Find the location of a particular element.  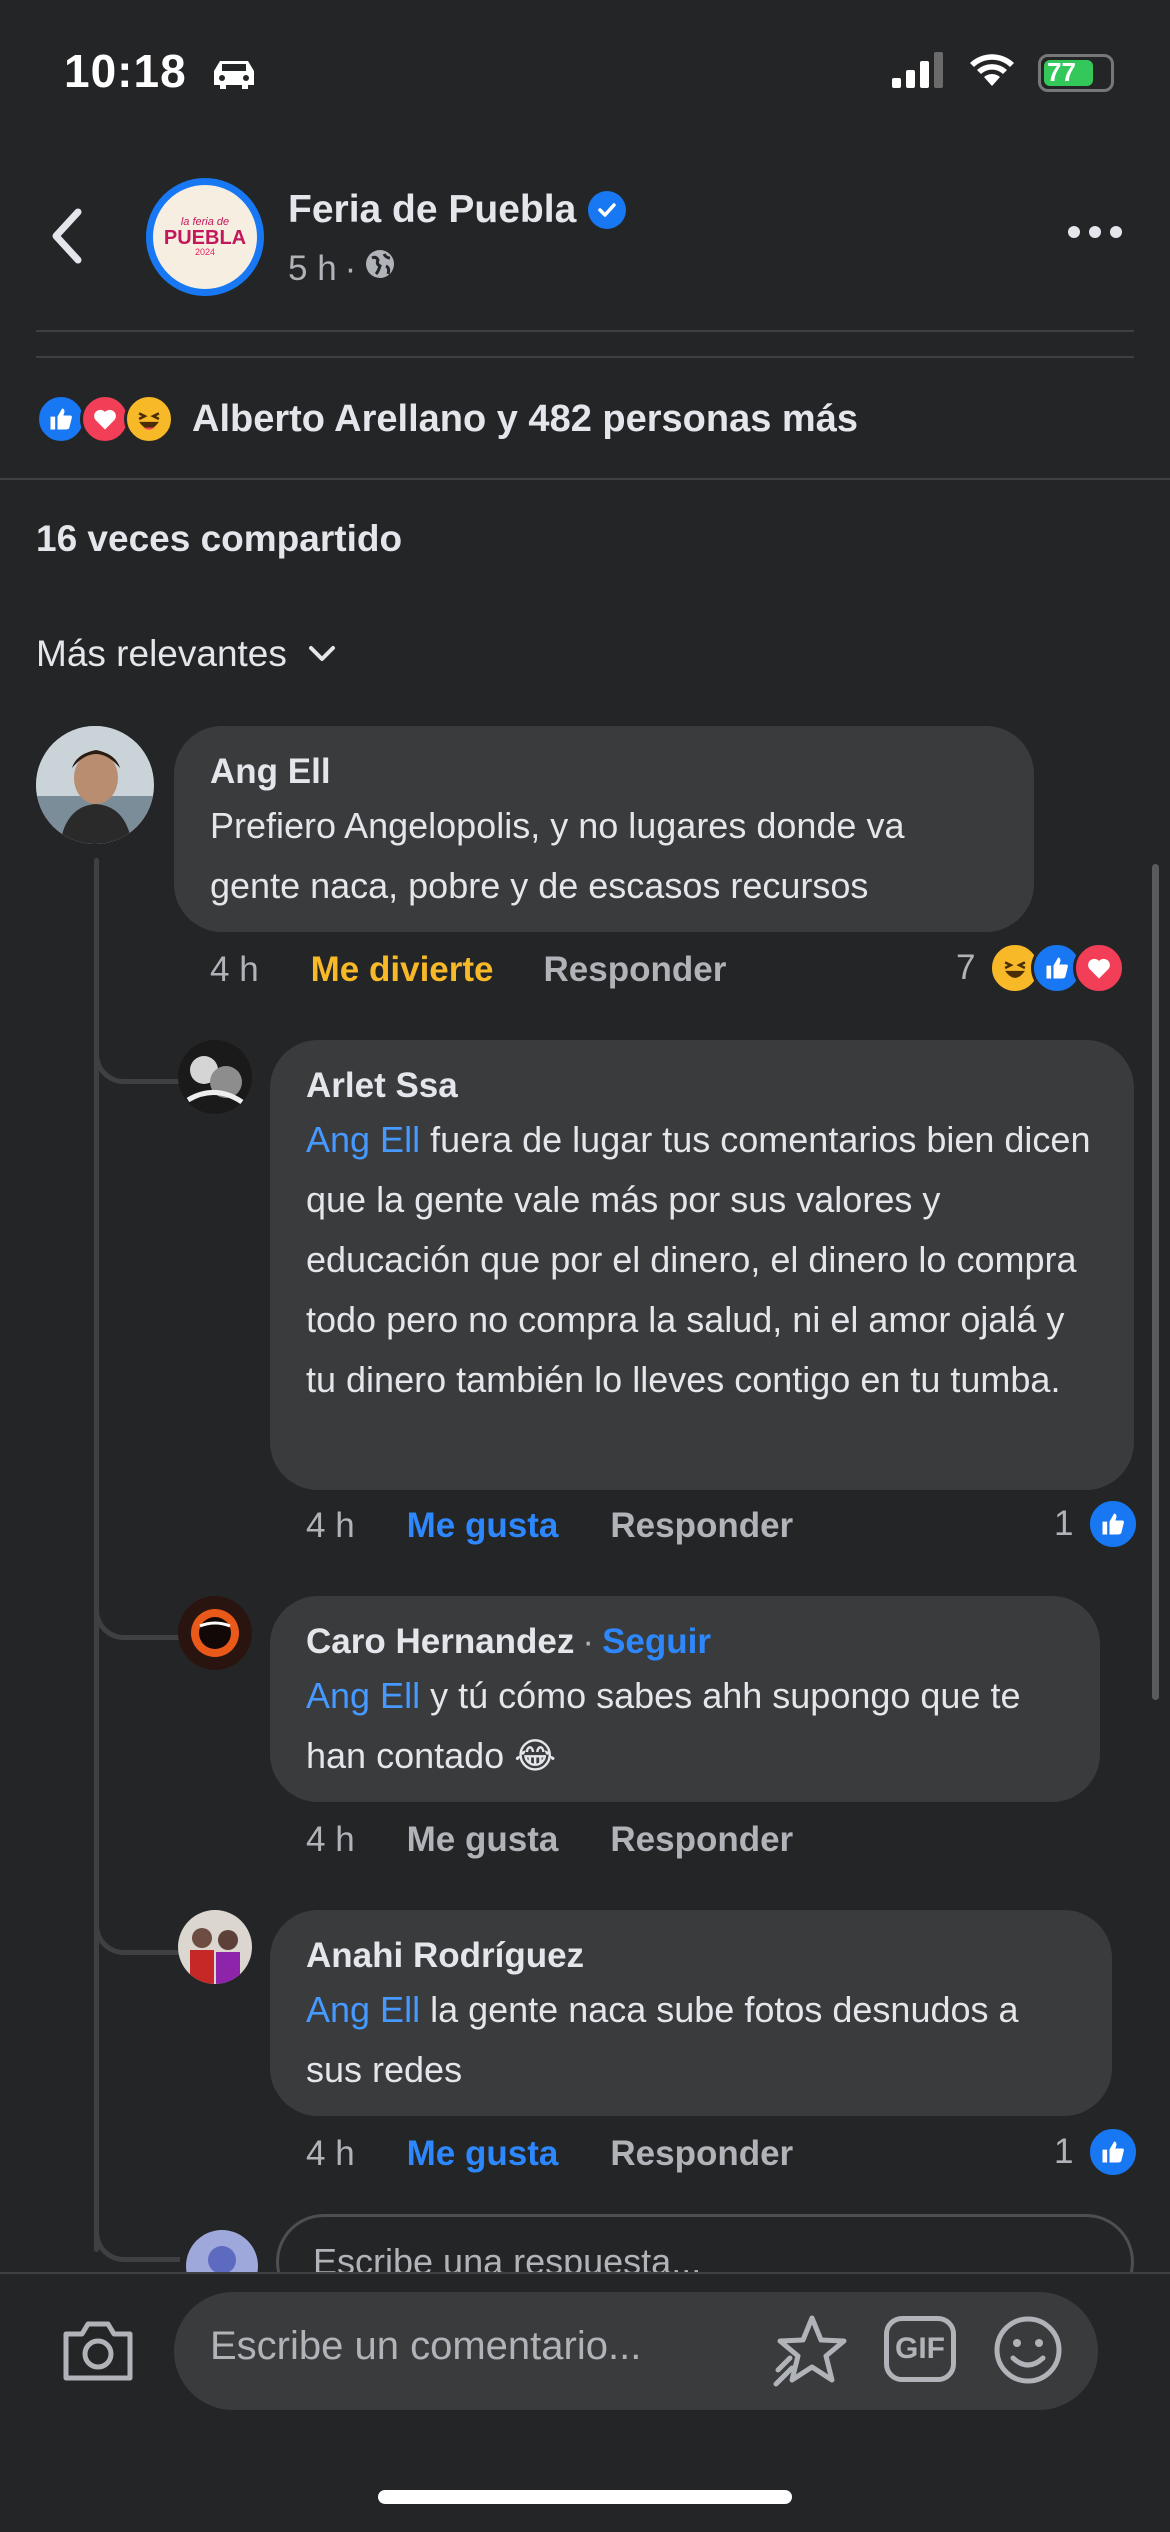

back-button is located at coordinates (66, 238).